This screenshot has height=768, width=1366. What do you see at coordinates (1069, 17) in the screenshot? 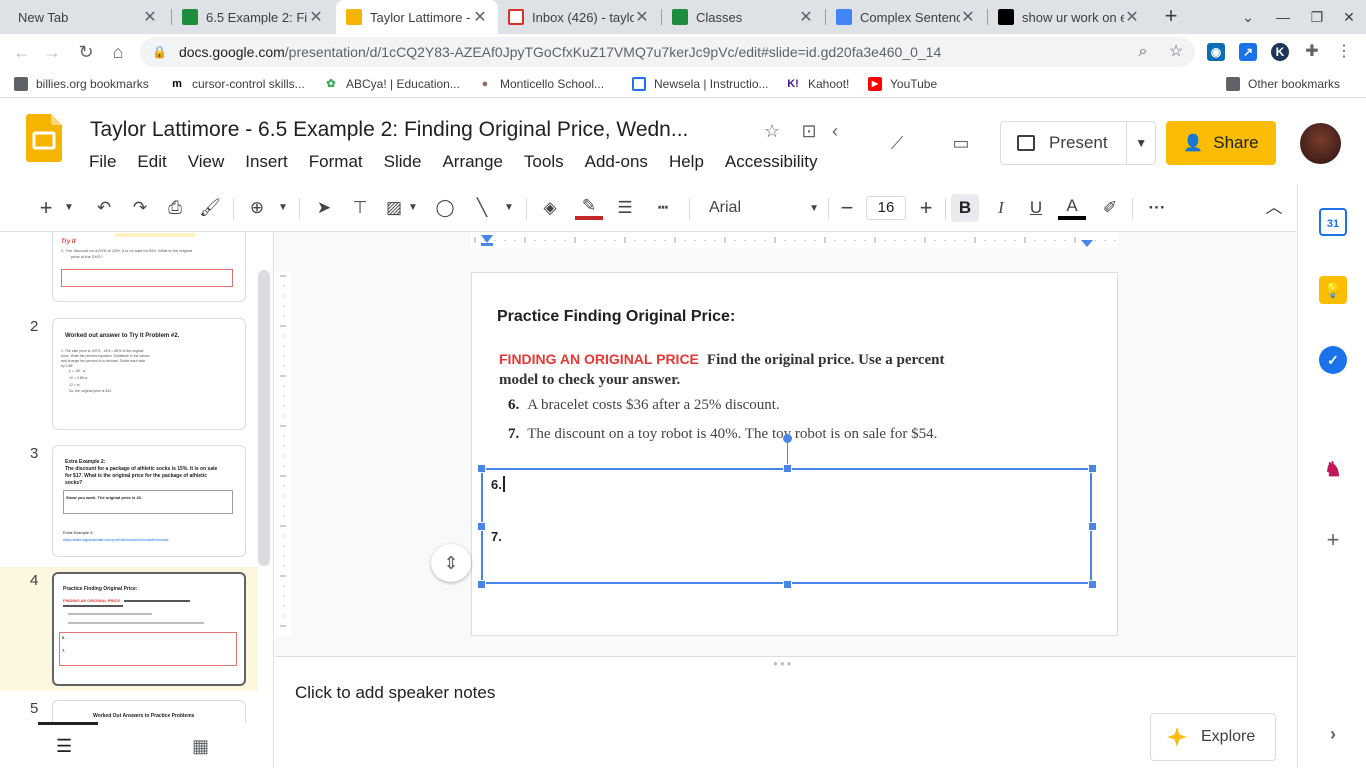
I see `tab-brainly: show ur work on e ✕` at bounding box center [1069, 17].